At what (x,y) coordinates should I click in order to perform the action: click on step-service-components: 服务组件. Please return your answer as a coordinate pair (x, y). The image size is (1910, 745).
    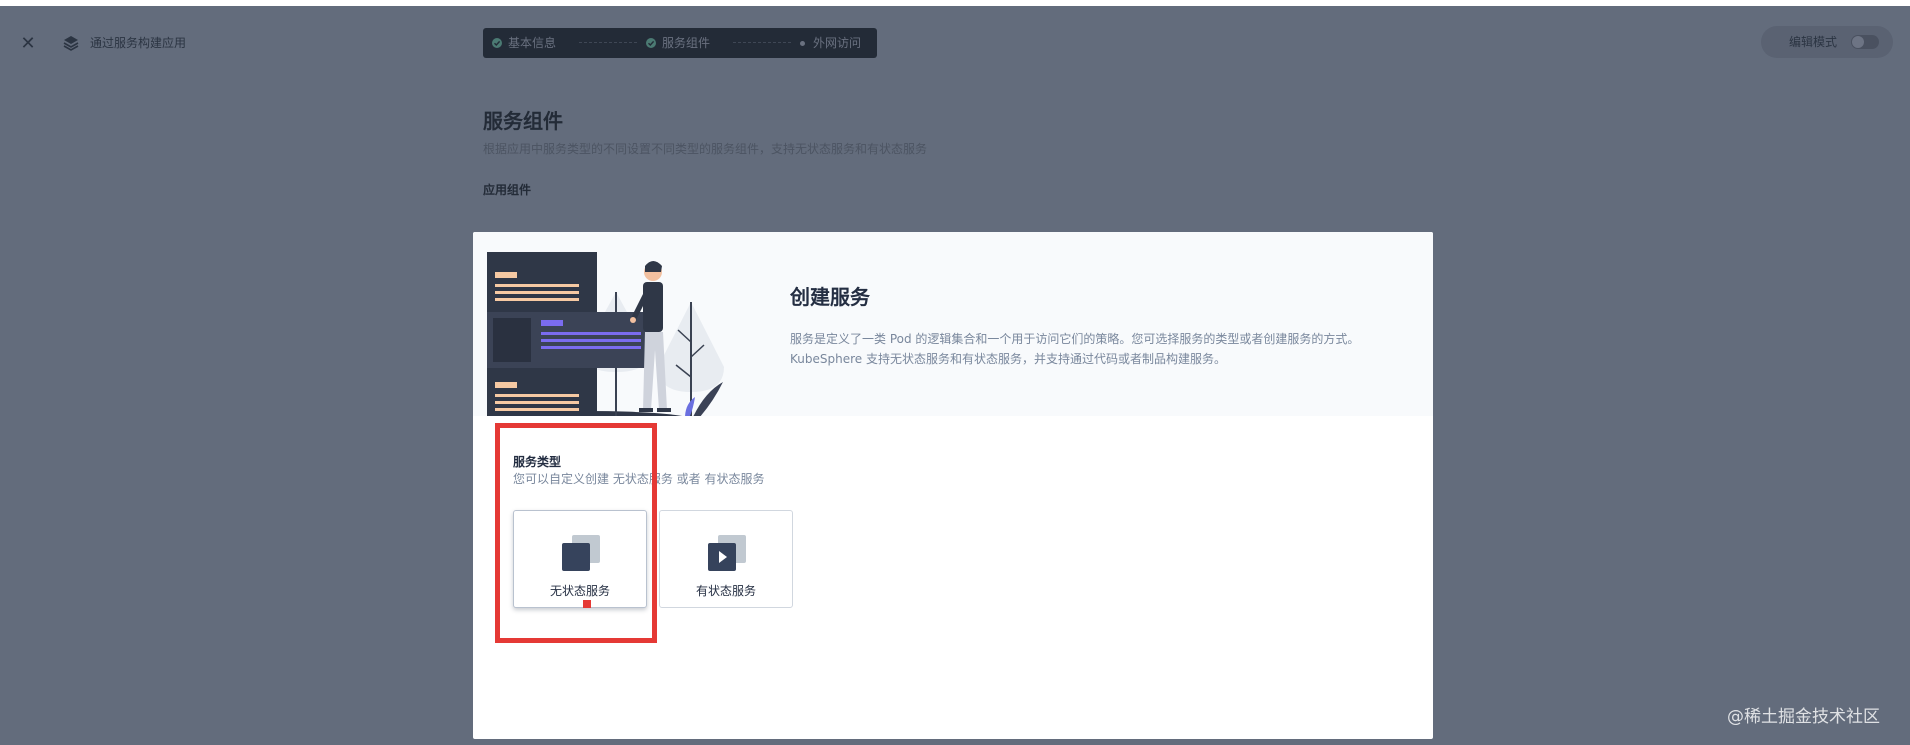
    Looking at the image, I should click on (678, 43).